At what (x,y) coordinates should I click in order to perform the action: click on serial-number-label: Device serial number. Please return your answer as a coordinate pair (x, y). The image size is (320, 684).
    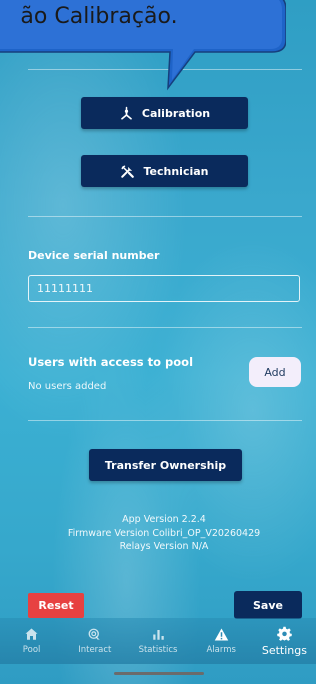
    Looking at the image, I should click on (94, 255).